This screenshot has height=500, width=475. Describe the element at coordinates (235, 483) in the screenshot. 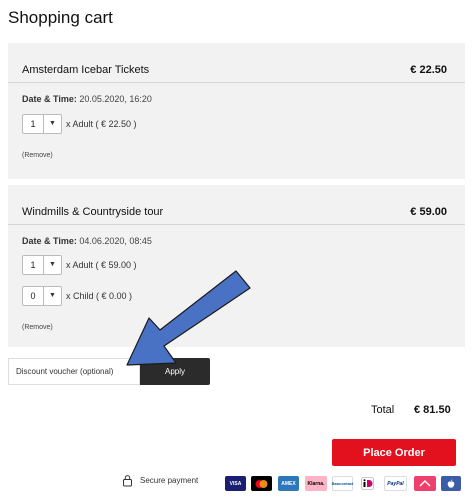

I see `visa-icon: VISA` at that location.